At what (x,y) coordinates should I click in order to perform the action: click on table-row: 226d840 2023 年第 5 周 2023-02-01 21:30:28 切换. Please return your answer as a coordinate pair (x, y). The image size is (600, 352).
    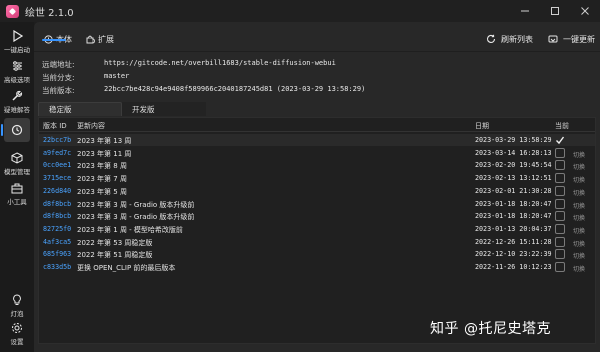
    Looking at the image, I should click on (317, 191).